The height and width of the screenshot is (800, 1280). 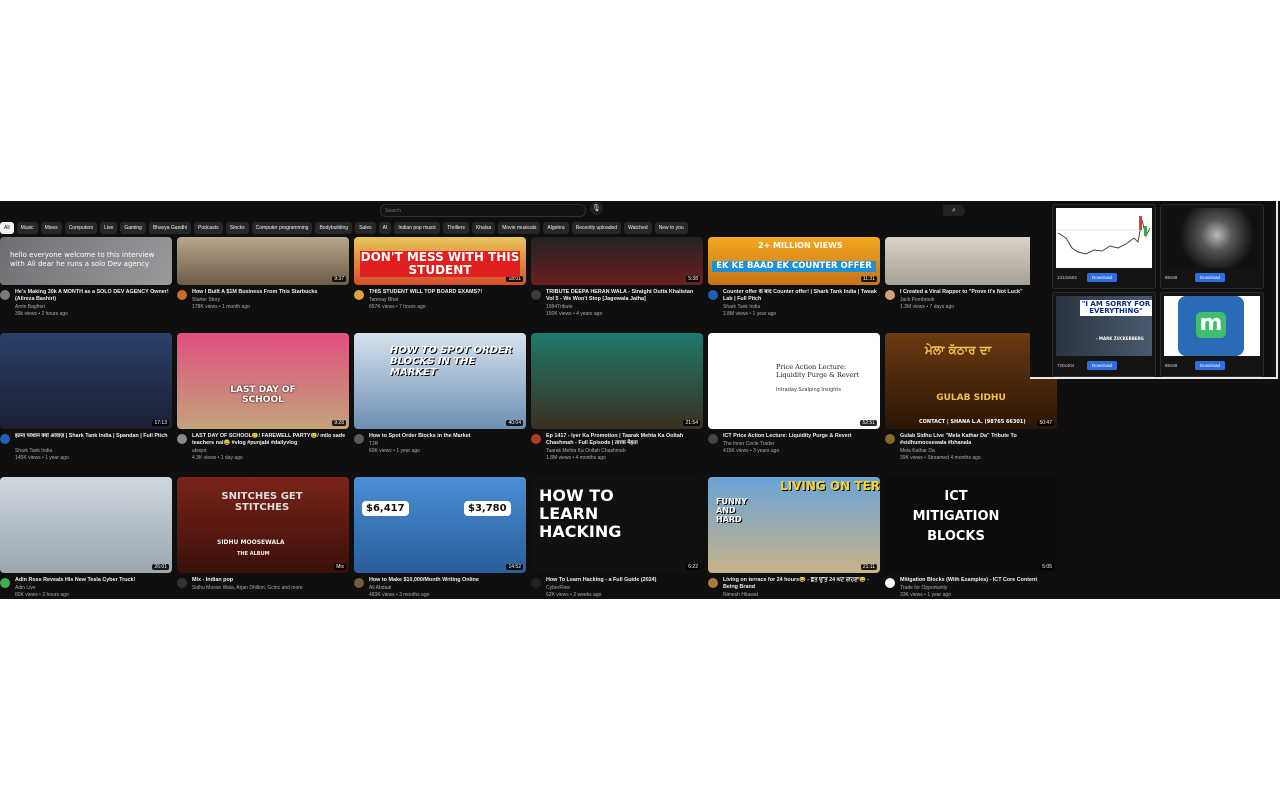 I want to click on video-title: Mix - Indian pop, so click(x=269, y=580).